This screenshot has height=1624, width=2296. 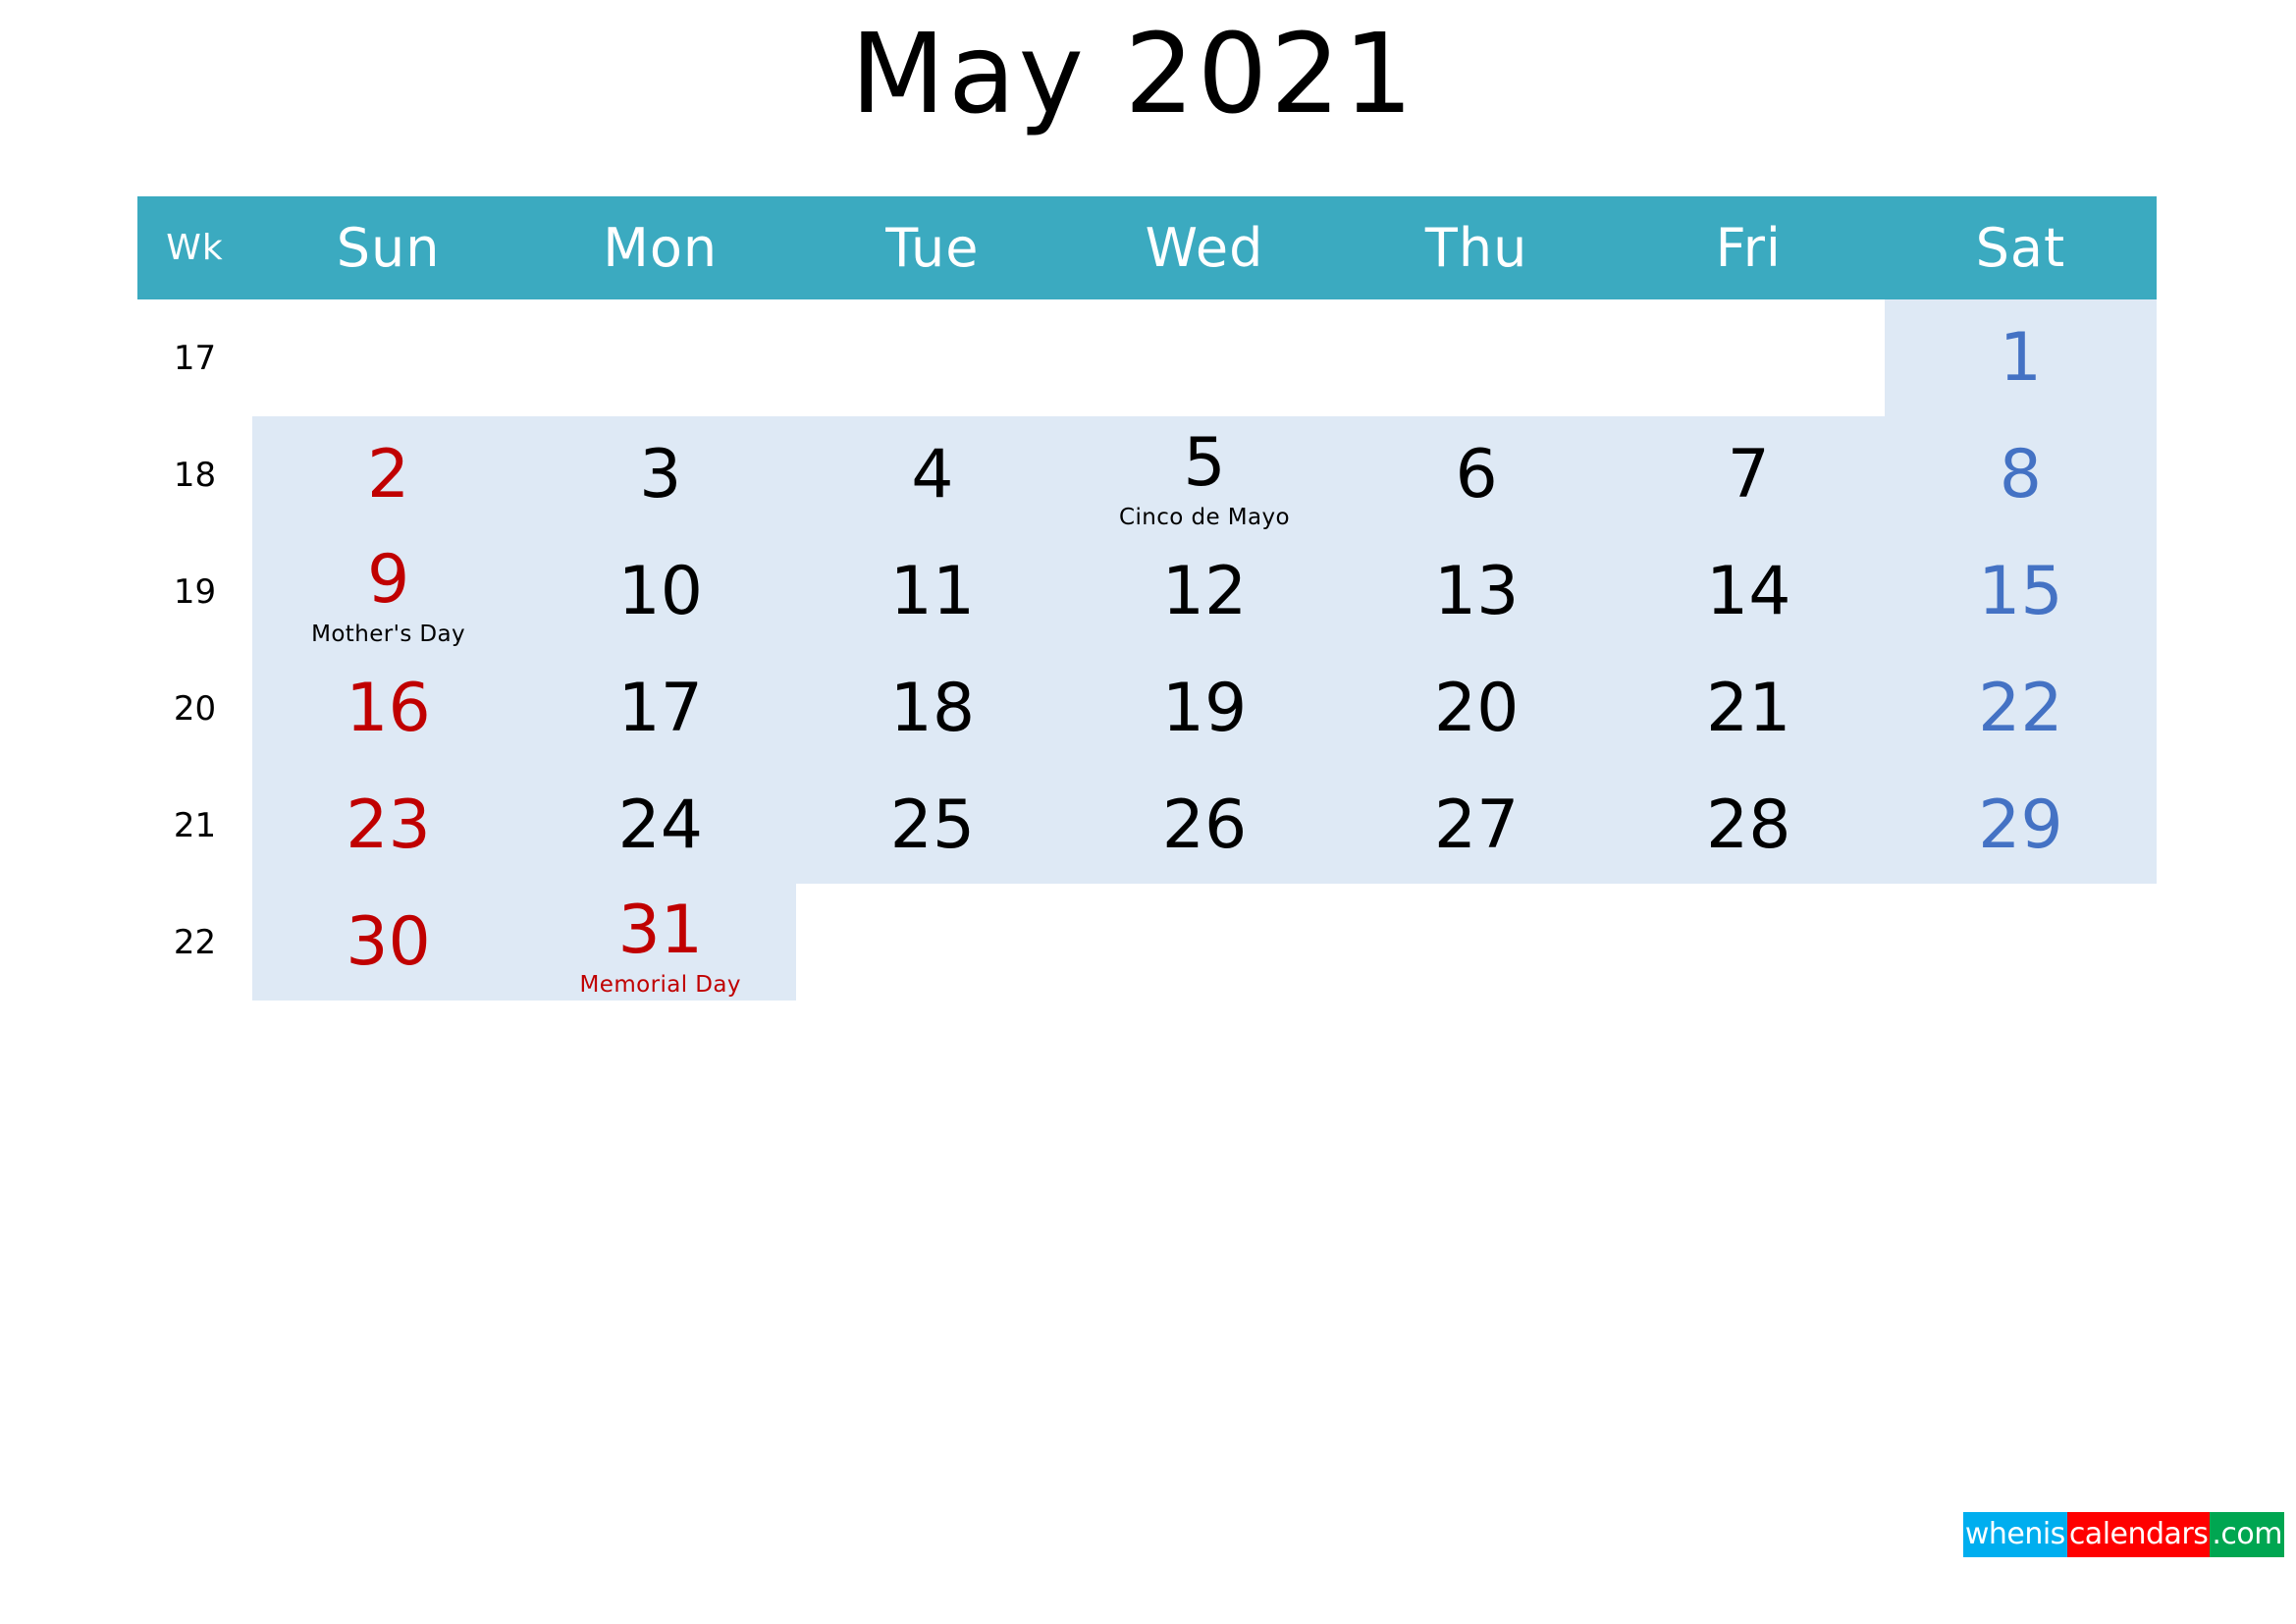 I want to click on day-number: 25, so click(x=932, y=825).